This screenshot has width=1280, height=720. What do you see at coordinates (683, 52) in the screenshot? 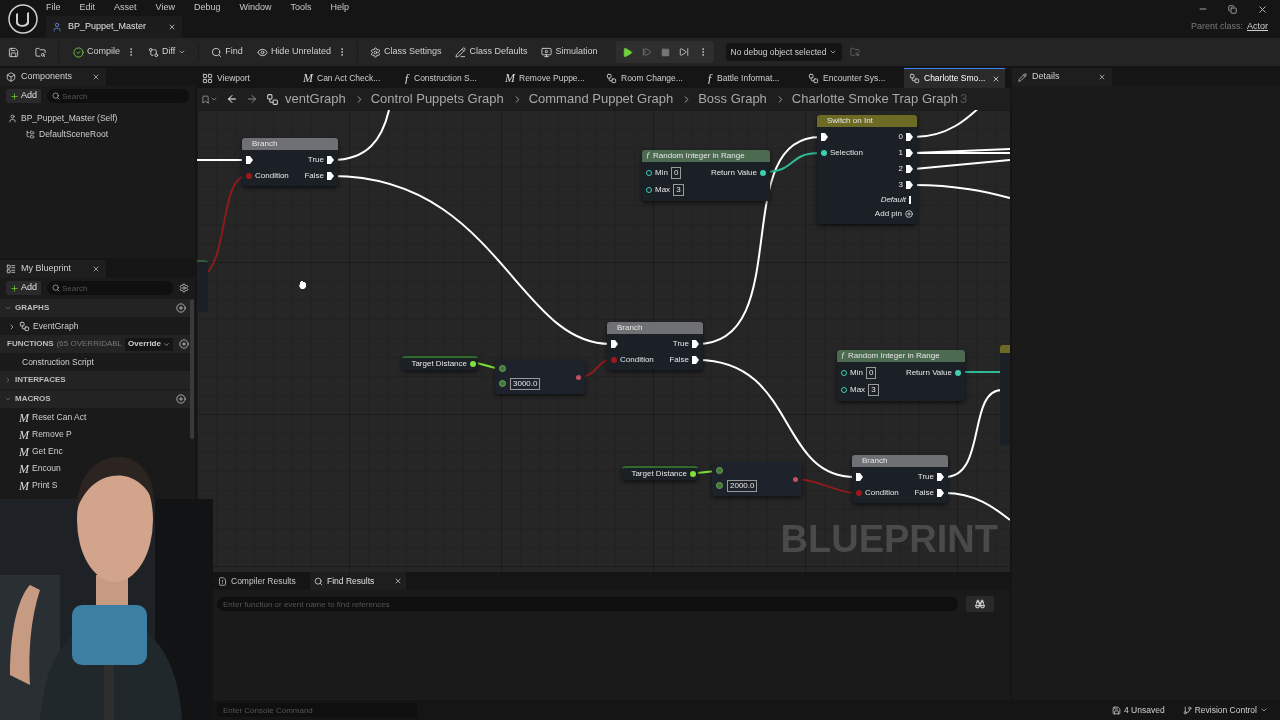
I see `skip-icon` at bounding box center [683, 52].